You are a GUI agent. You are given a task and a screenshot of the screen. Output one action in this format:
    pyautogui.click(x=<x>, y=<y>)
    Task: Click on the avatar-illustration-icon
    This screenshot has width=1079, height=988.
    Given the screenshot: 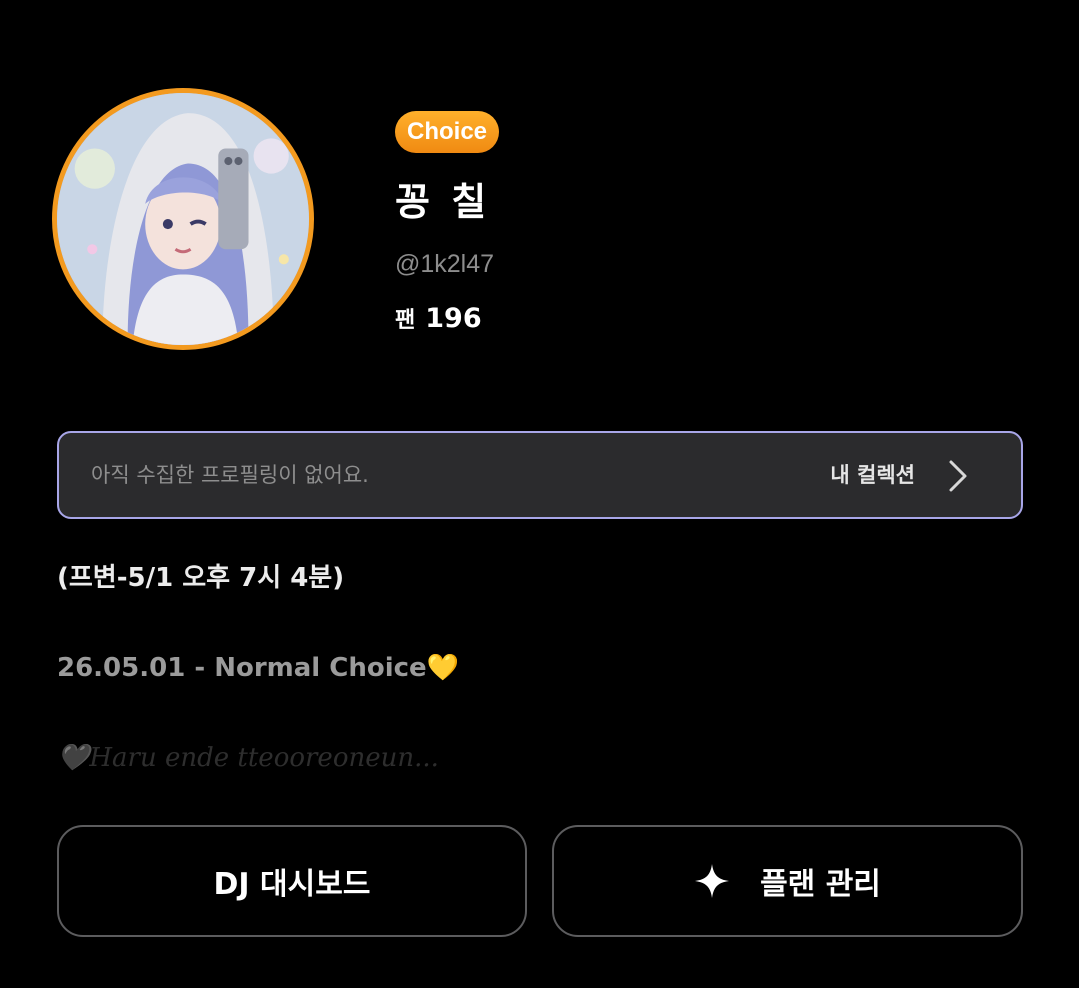 What is the action you would take?
    pyautogui.click(x=183, y=219)
    